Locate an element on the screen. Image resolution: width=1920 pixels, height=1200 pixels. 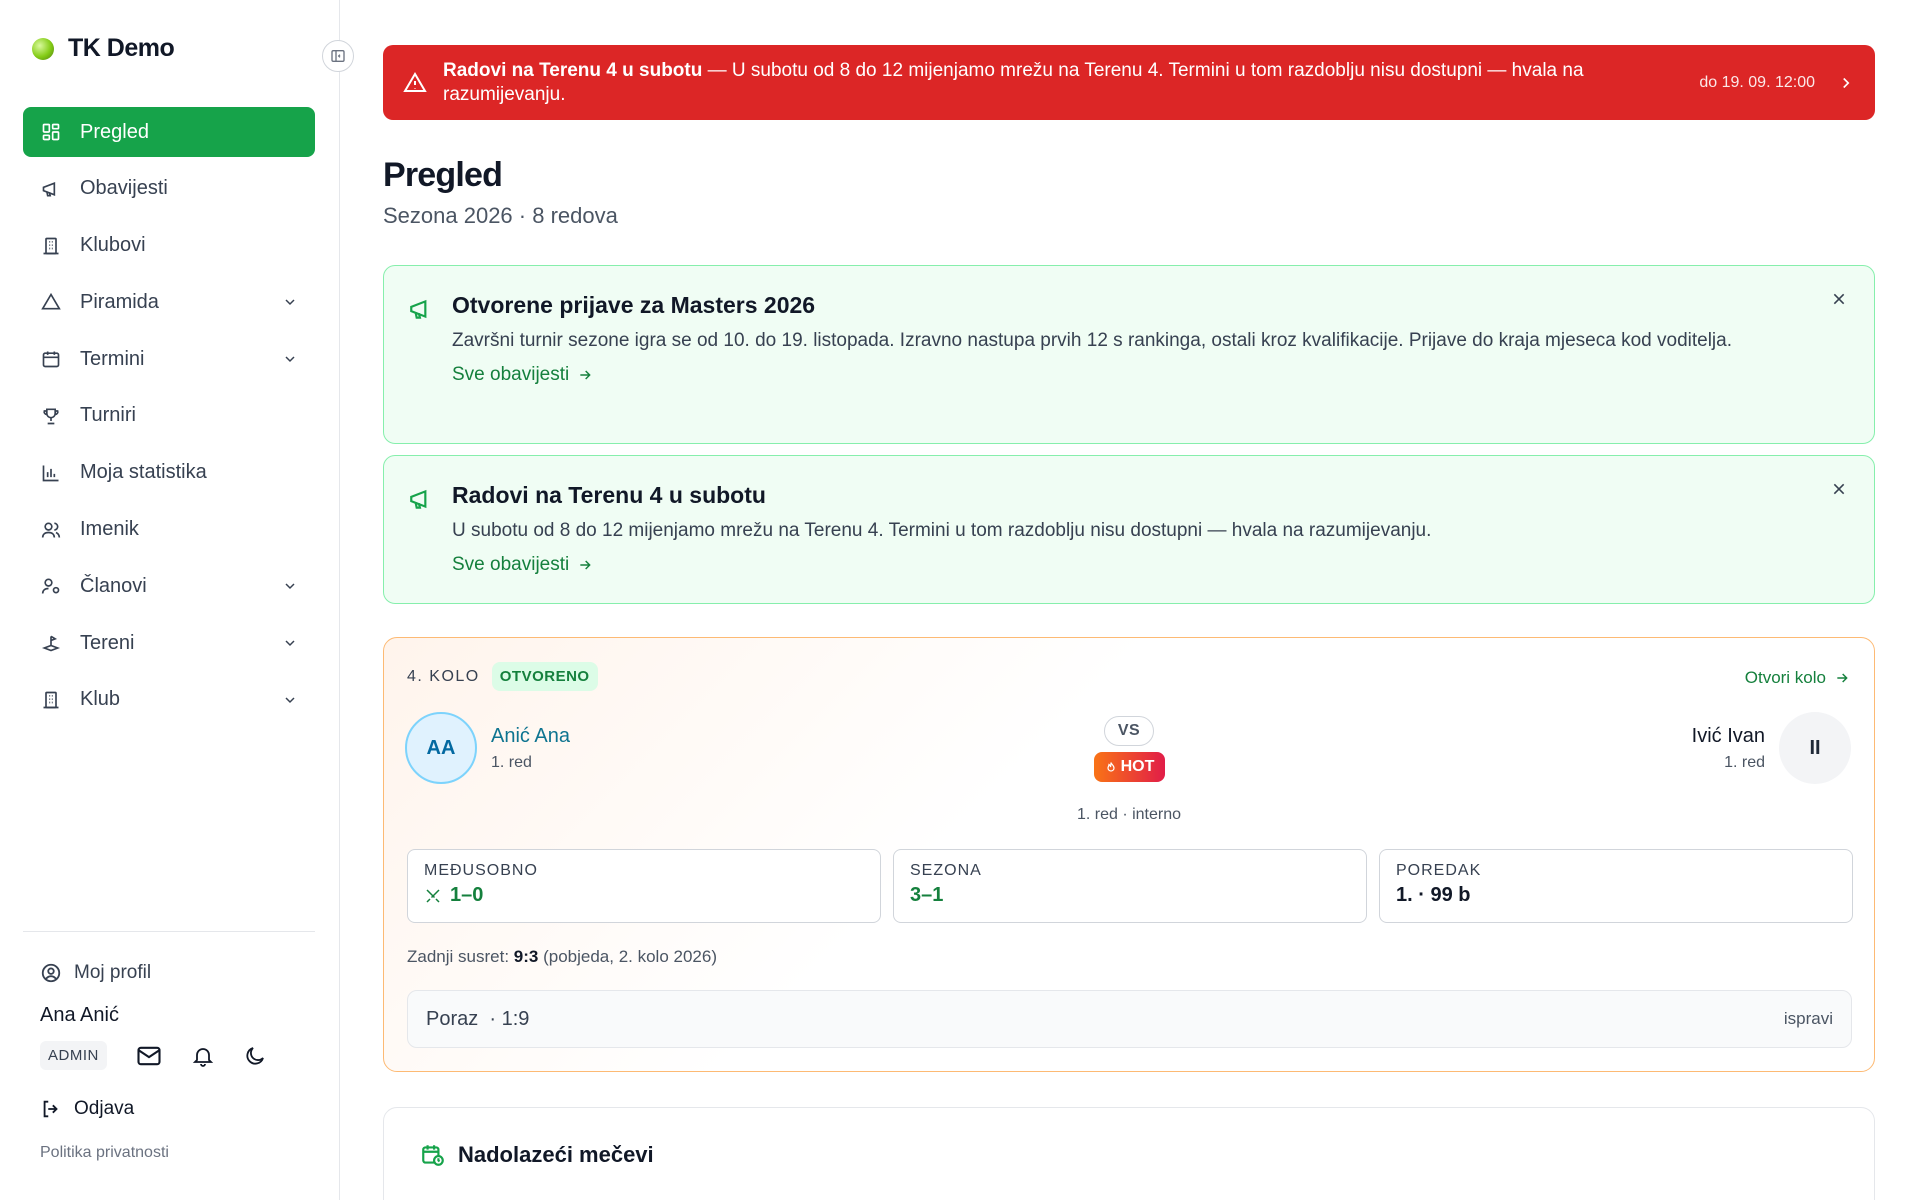
player-left: AA Anić Ana 1. red is located at coordinates (487, 748).